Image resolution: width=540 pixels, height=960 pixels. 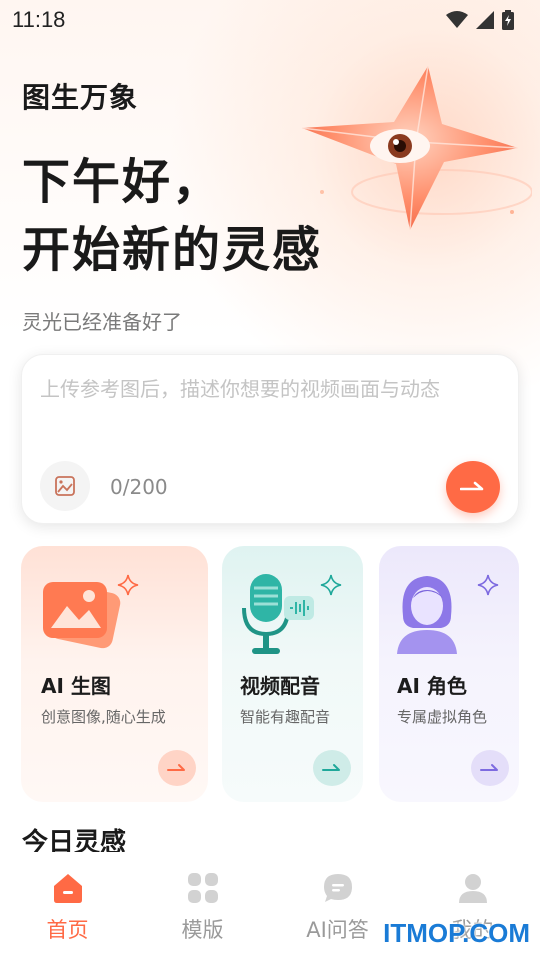 I want to click on status-time: 11:18, so click(x=39, y=19).